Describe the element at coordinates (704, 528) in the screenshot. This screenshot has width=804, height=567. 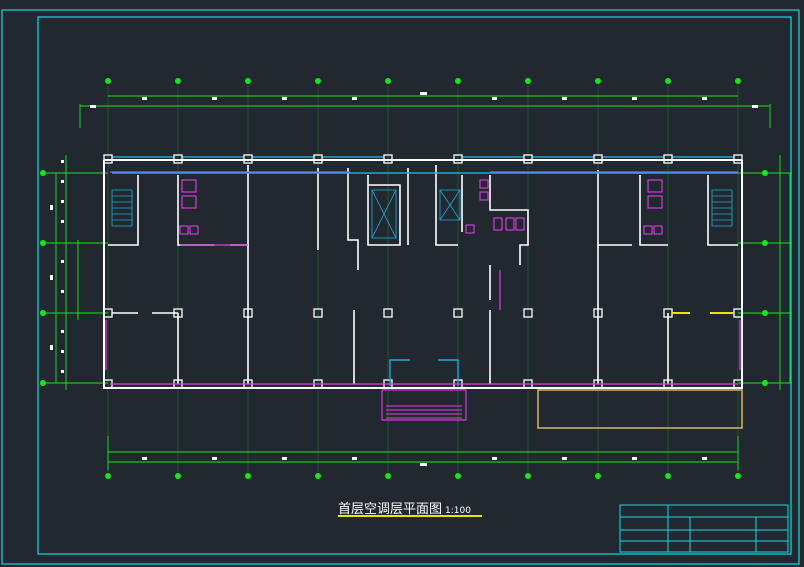
I see `title-block` at that location.